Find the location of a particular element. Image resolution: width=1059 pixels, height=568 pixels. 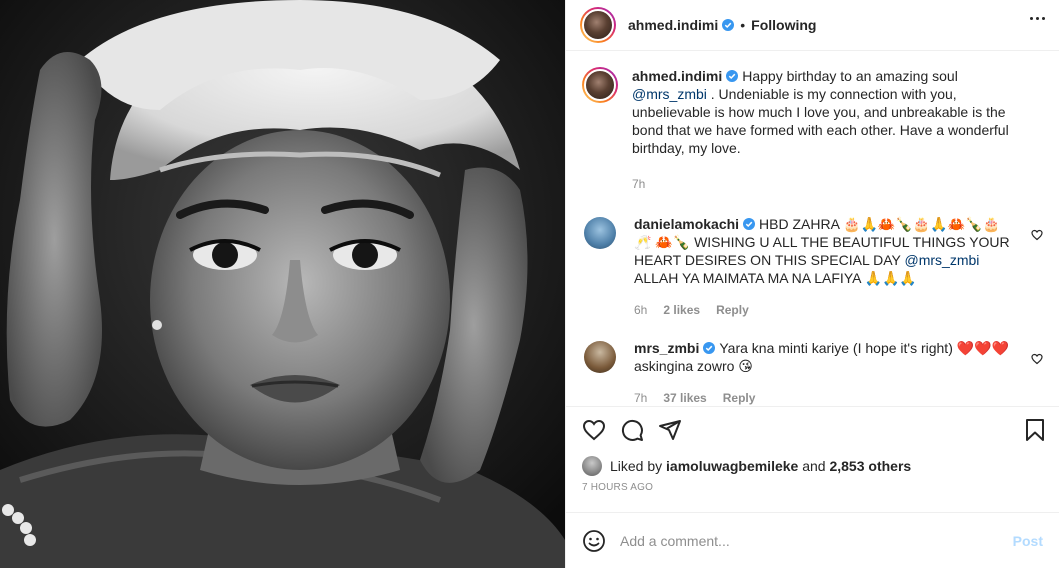

likes-middle: and is located at coordinates (814, 466).